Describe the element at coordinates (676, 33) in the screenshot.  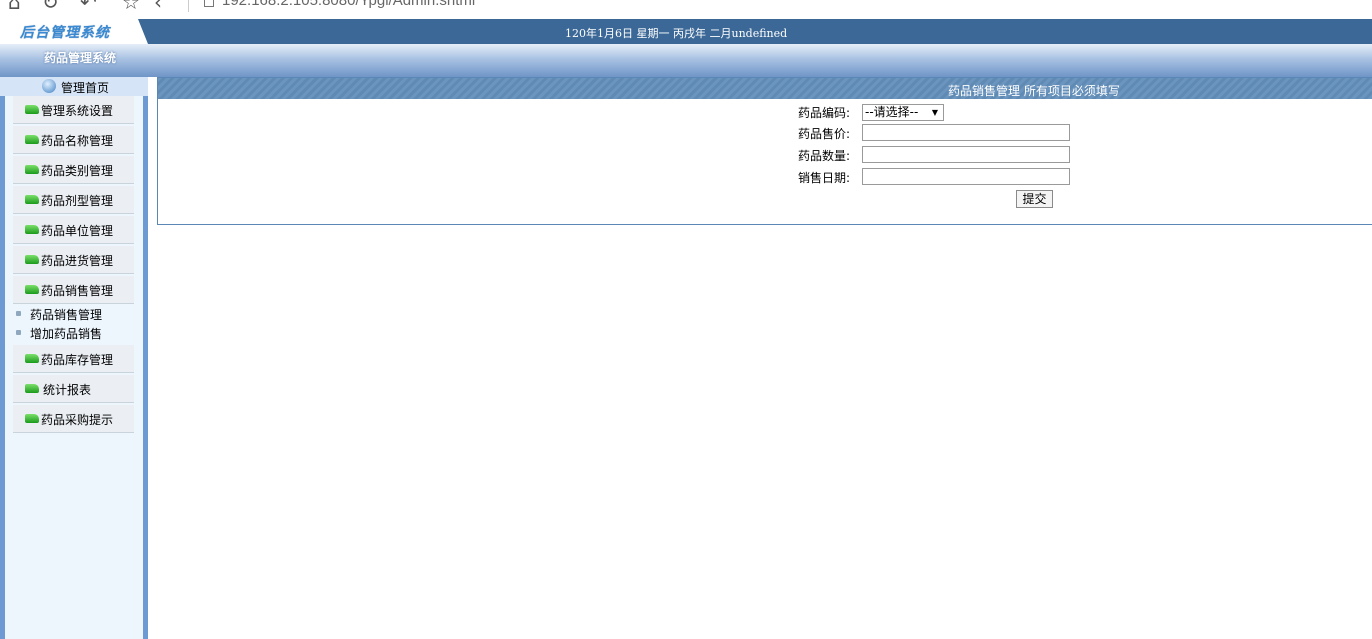
I see `date-display: 120年1月6日 星期一 丙戌年 二月undefined` at that location.